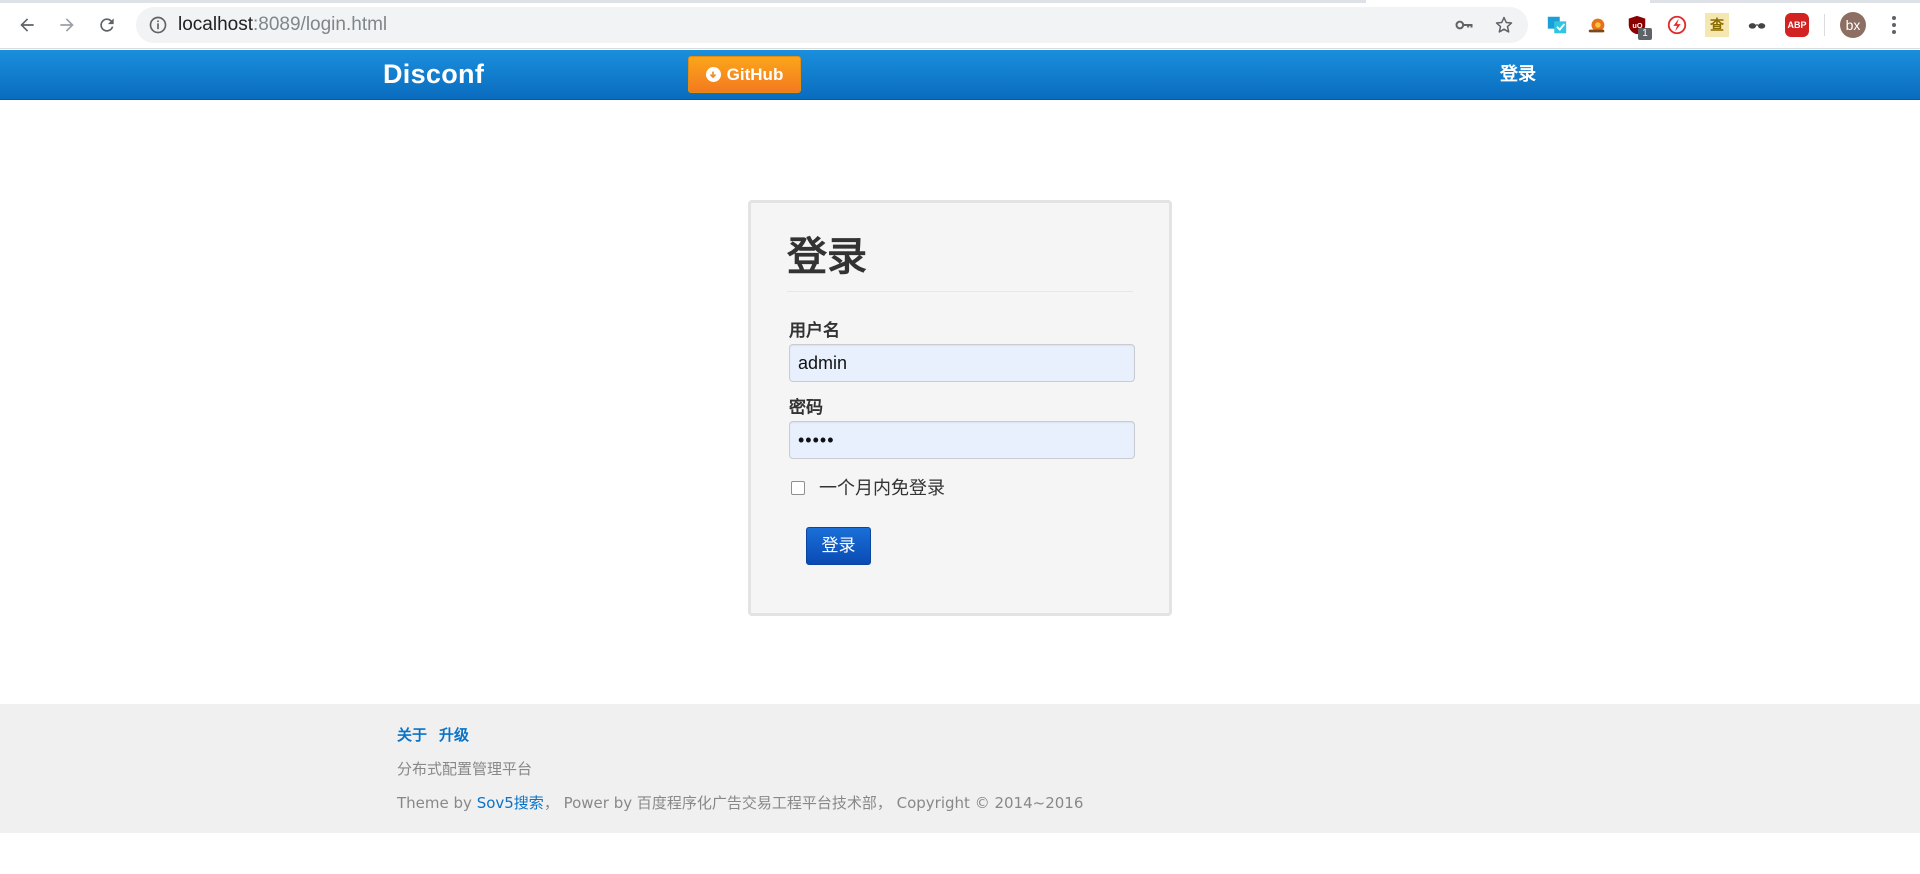 This screenshot has width=1920, height=874. What do you see at coordinates (107, 25) in the screenshot?
I see `reload-icon` at bounding box center [107, 25].